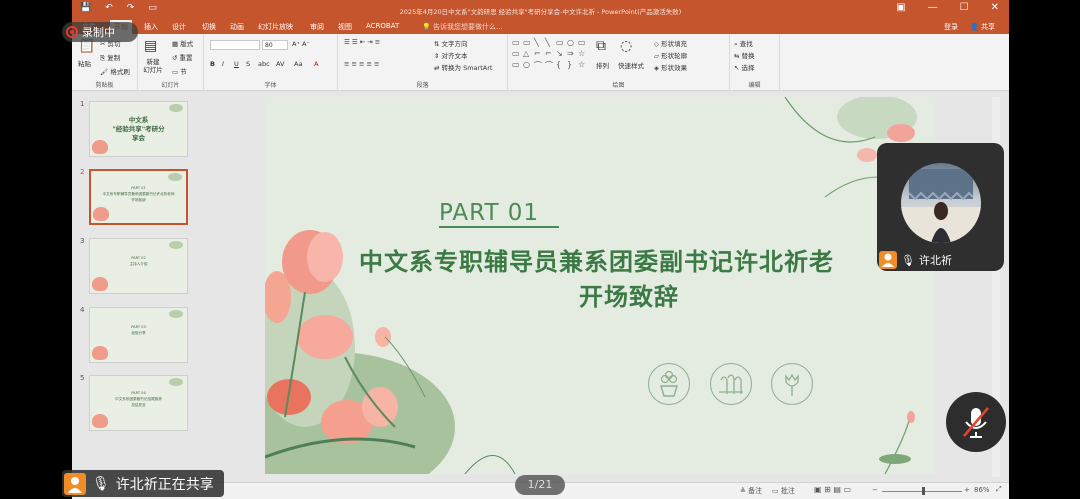  What do you see at coordinates (151, 27) in the screenshot?
I see `tab-insert: 插入` at bounding box center [151, 27].